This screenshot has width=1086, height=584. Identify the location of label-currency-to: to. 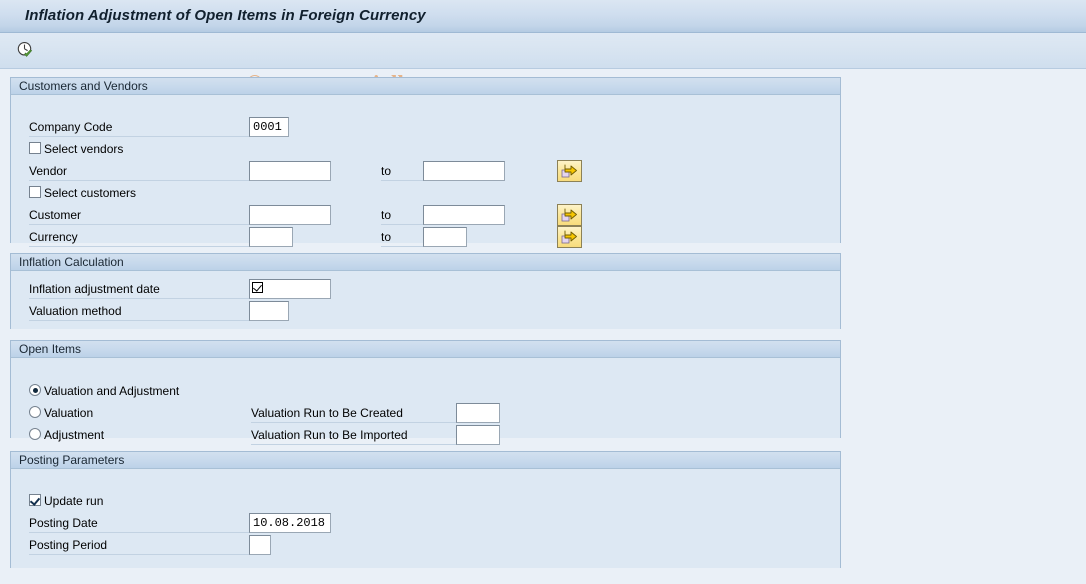
(386, 237).